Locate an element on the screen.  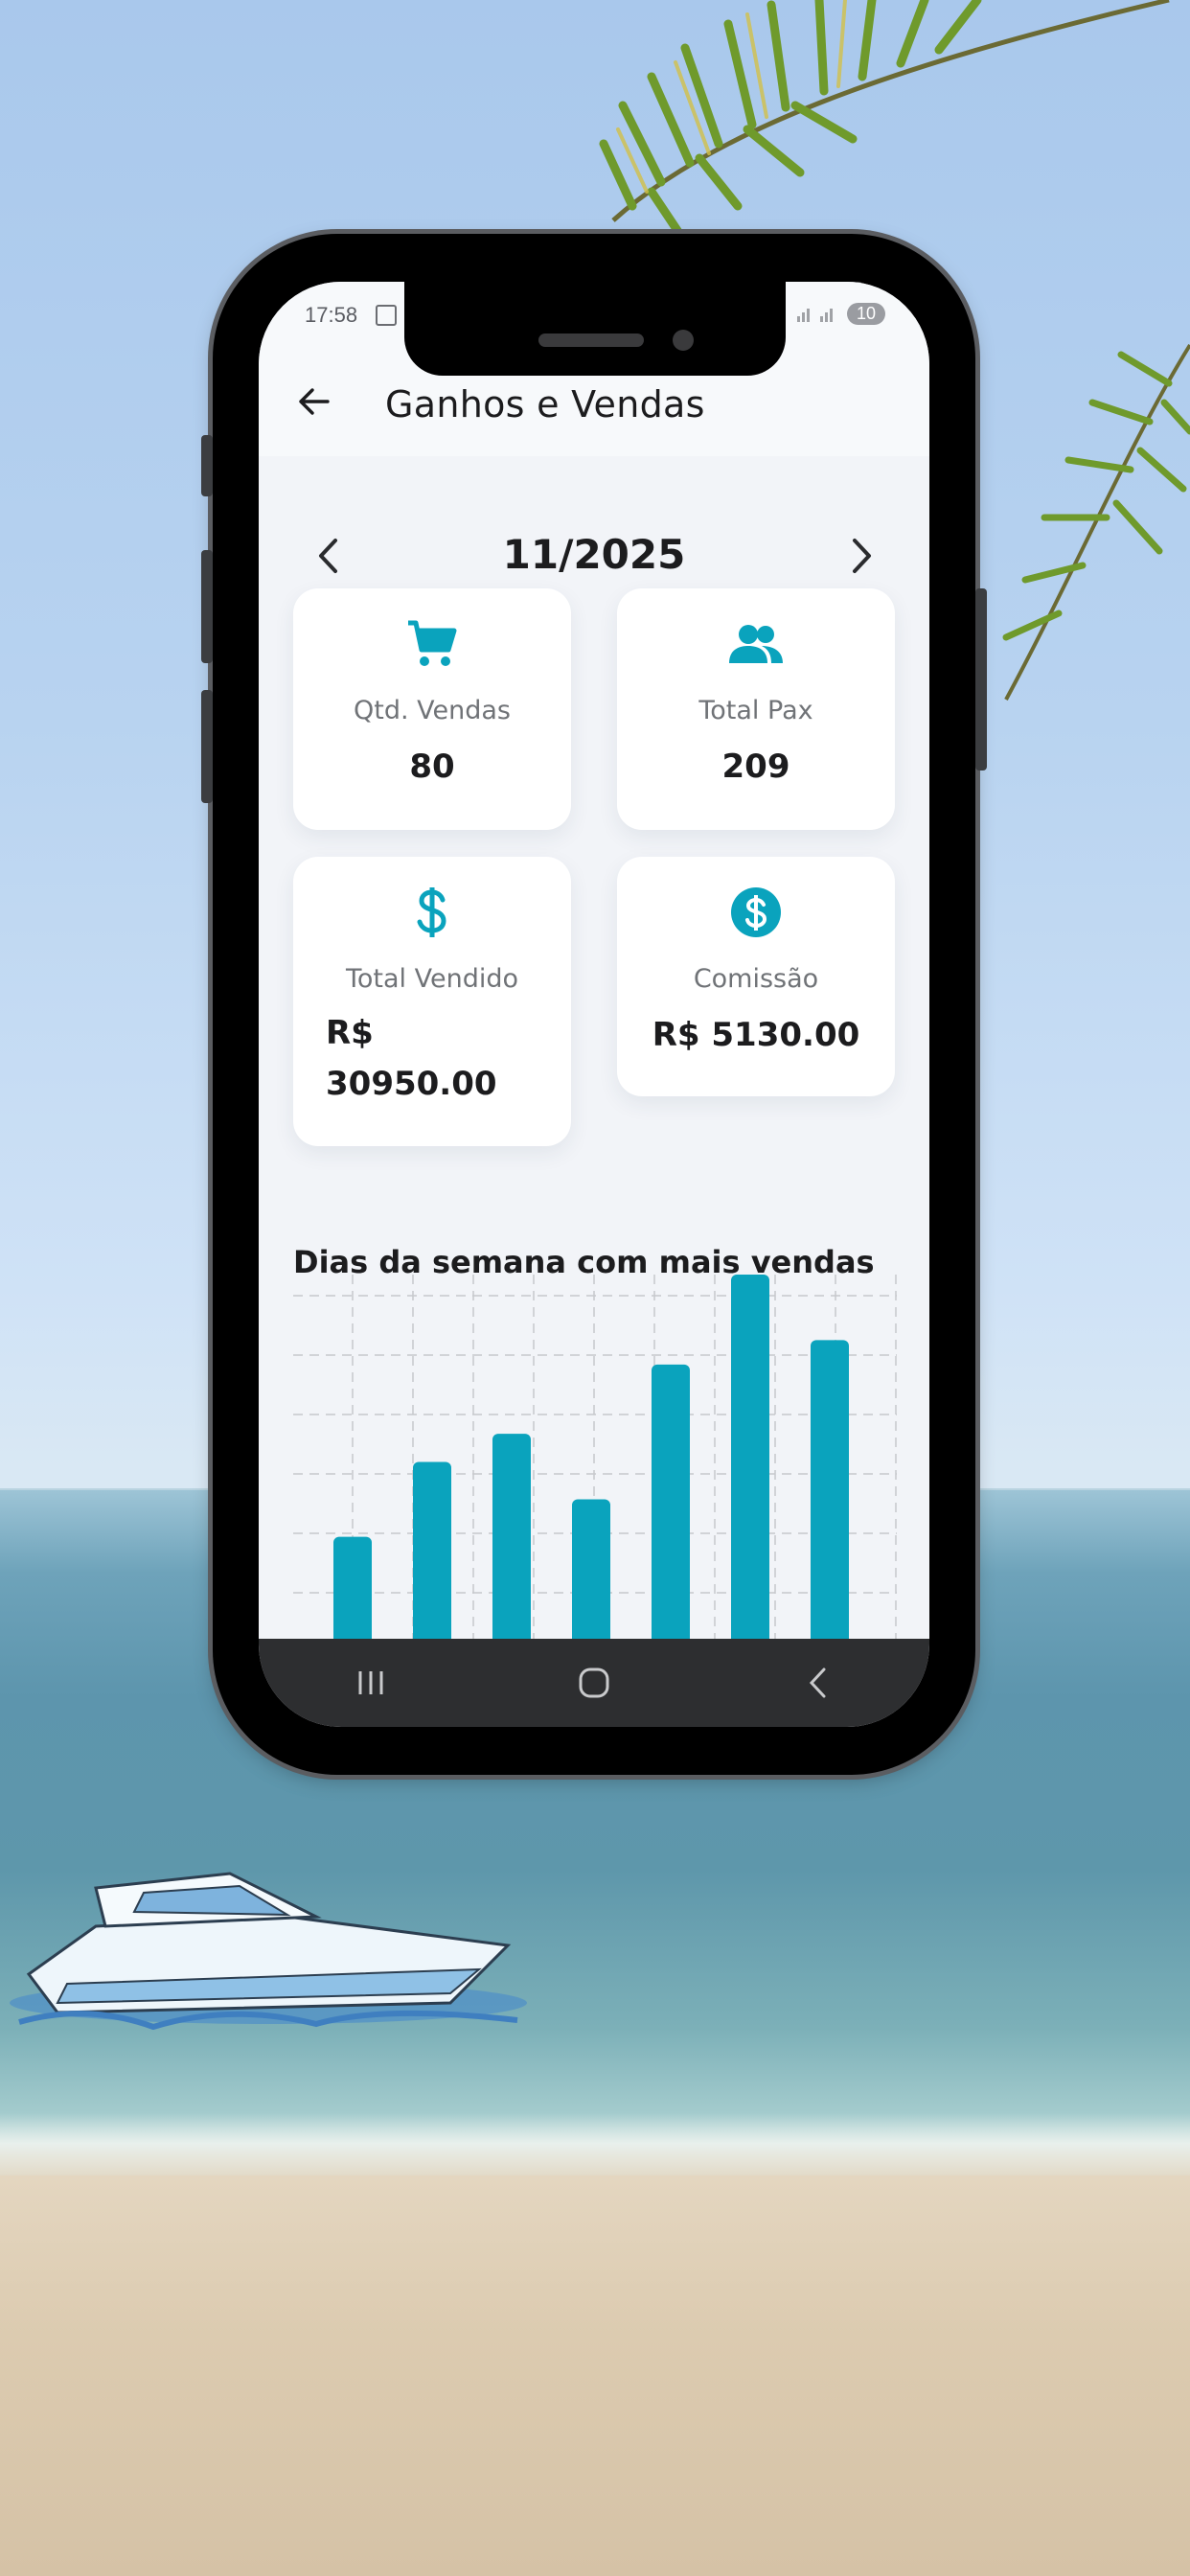
arrow-left-icon is located at coordinates (313, 401).